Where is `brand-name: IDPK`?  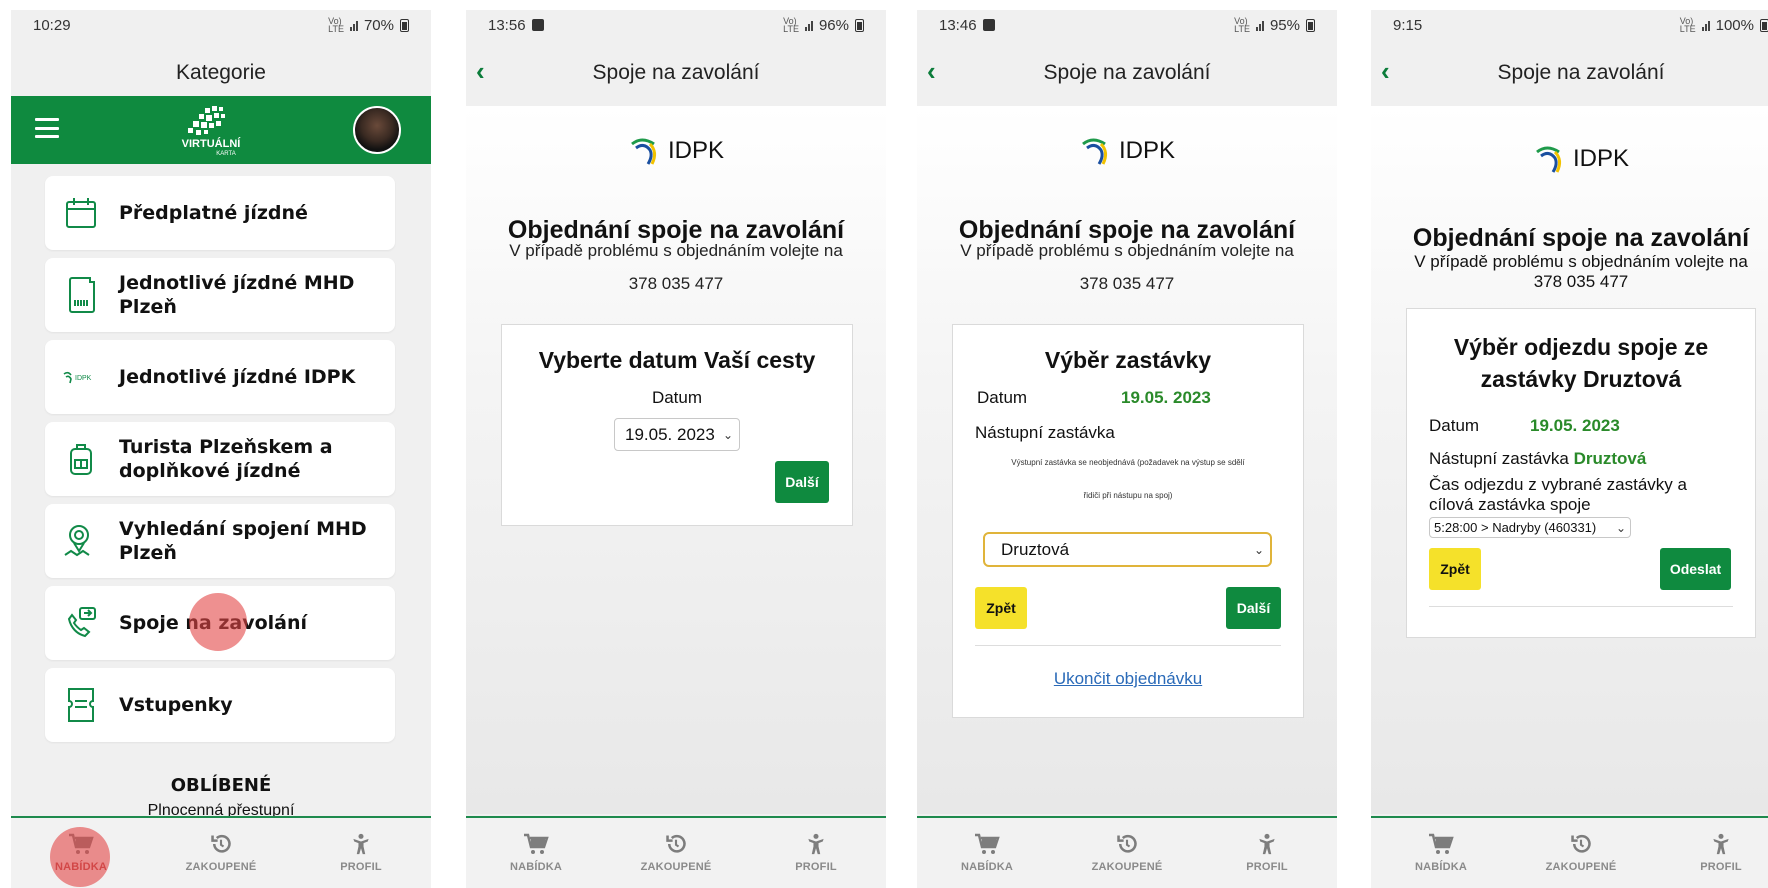
brand-name: IDPK is located at coordinates (1146, 150).